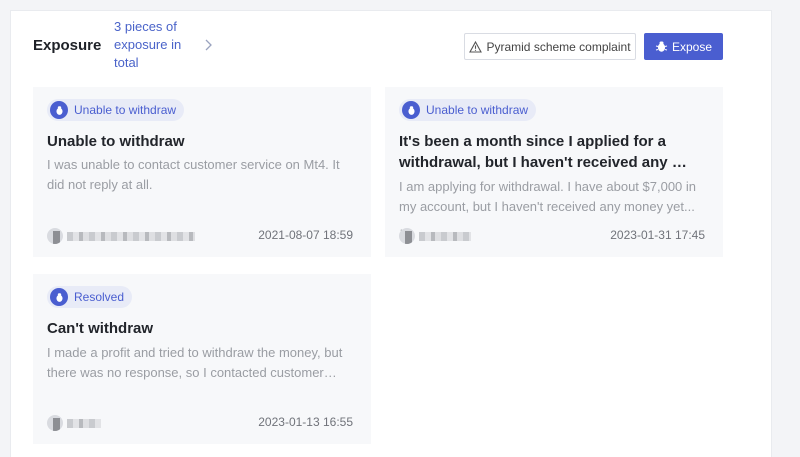 This screenshot has height=457, width=800. I want to click on status-badge-label: Resolved, so click(99, 297).